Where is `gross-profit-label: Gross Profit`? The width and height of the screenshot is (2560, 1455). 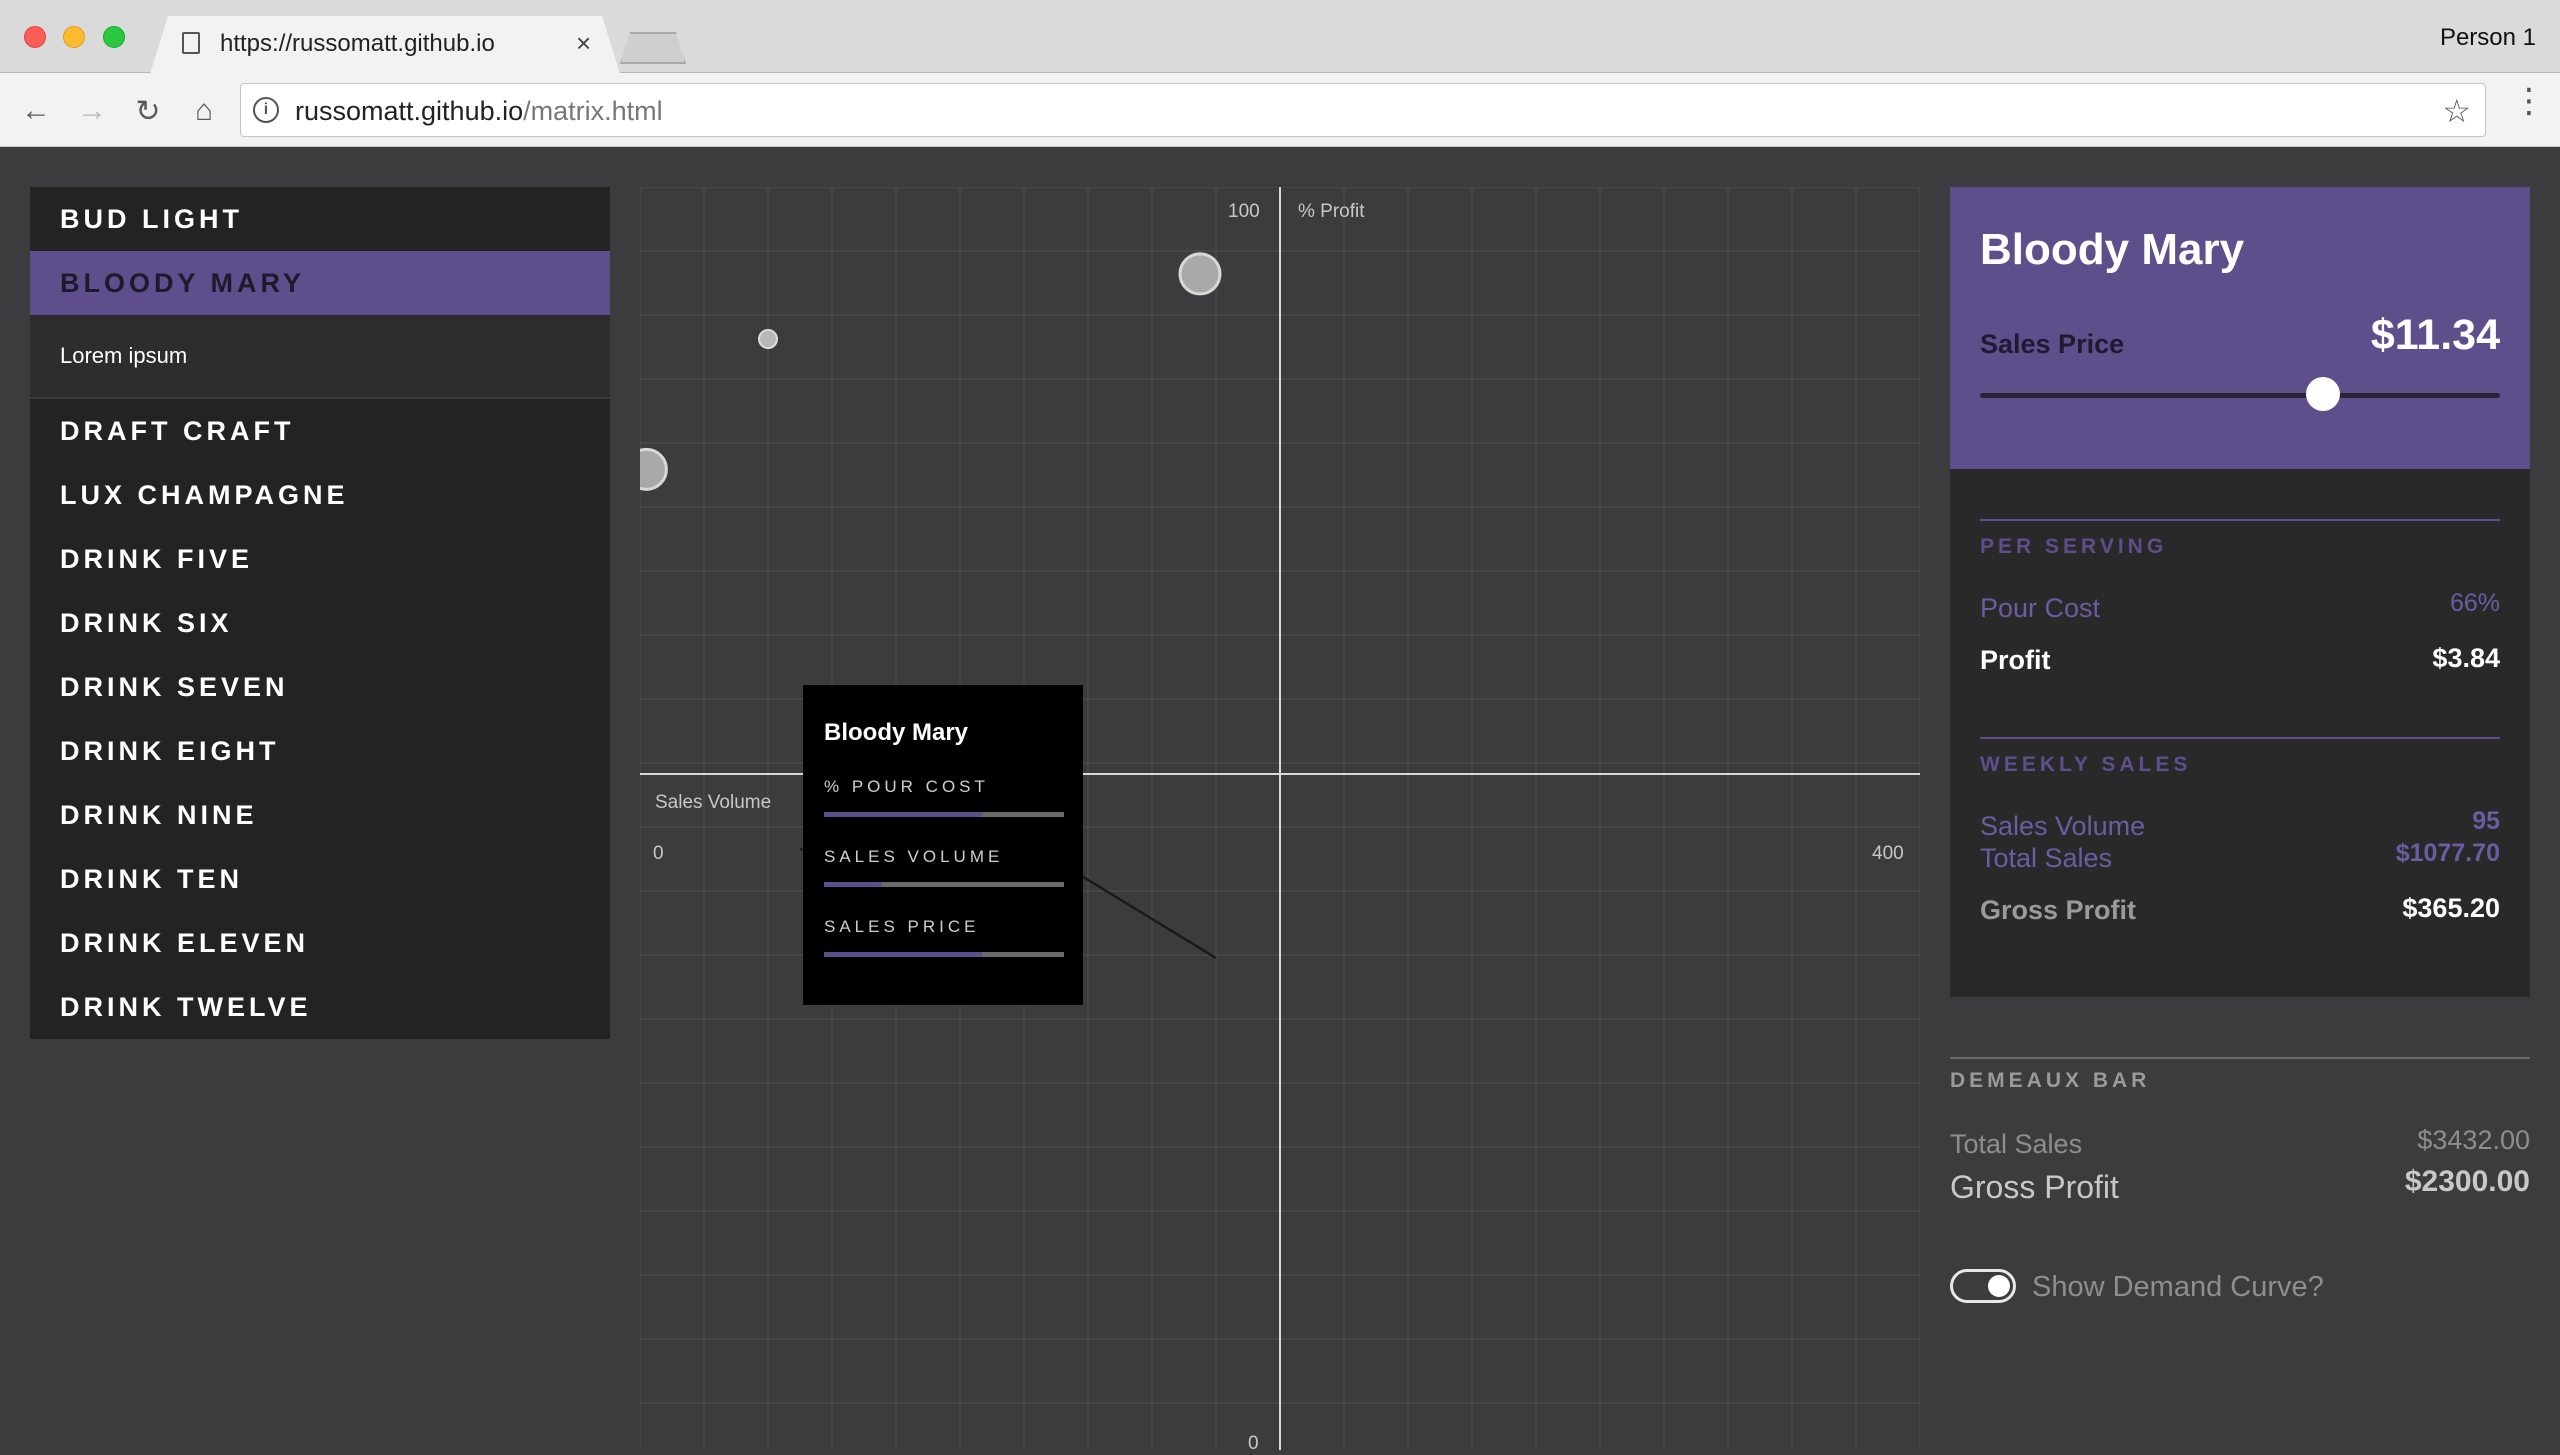 gross-profit-label: Gross Profit is located at coordinates (2058, 910).